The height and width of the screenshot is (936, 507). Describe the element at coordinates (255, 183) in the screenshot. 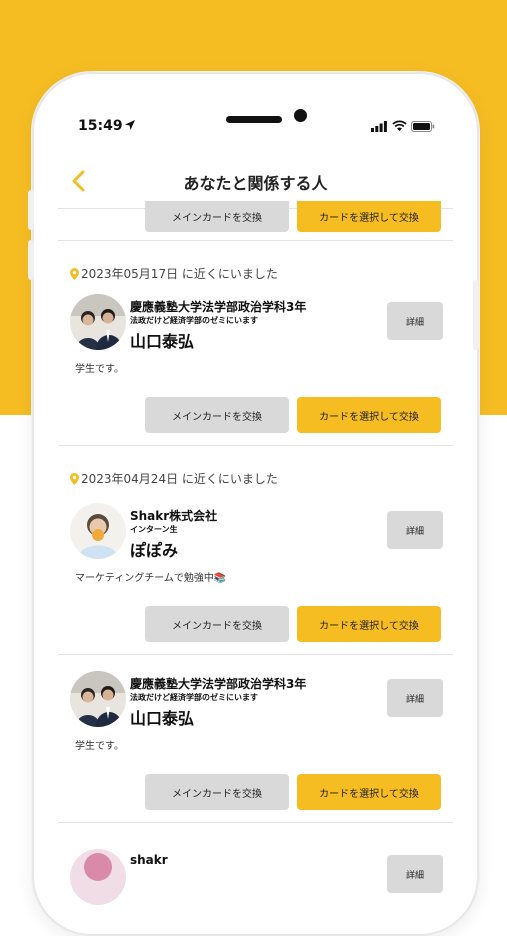

I see `page-title: あなたと関係する人` at that location.